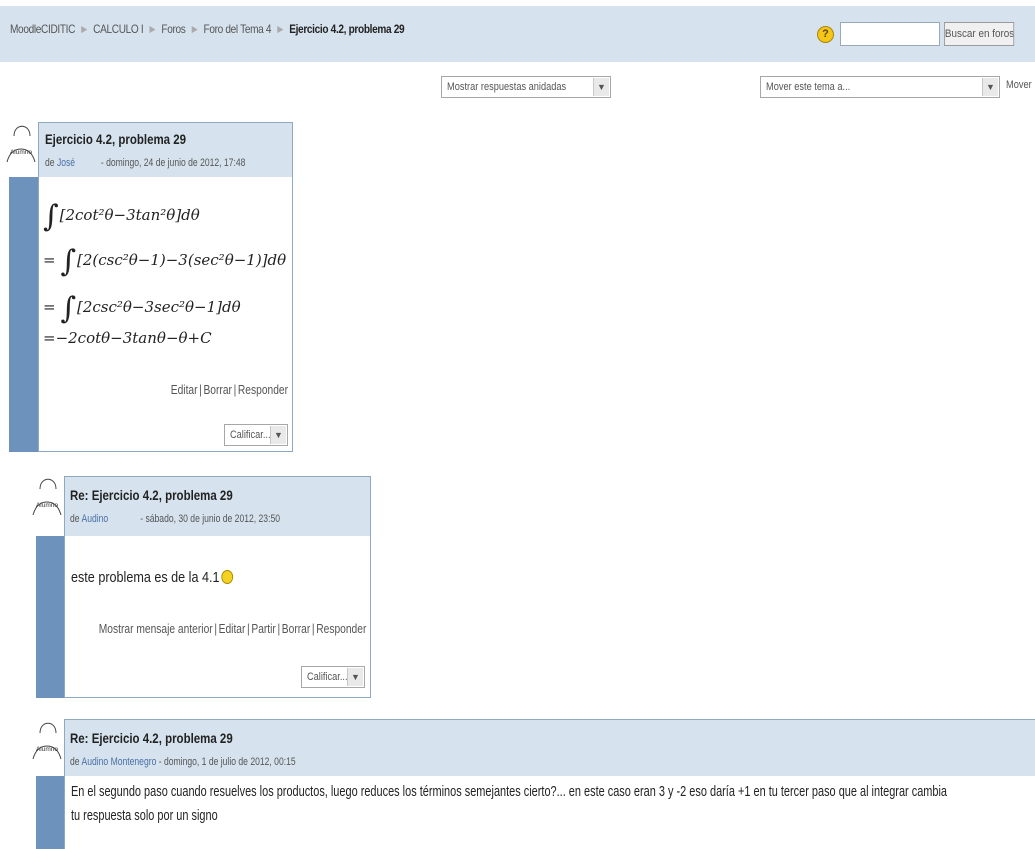  I want to click on post-date: - domingo, 24 de junio de 2012, 17:48, so click(173, 163).